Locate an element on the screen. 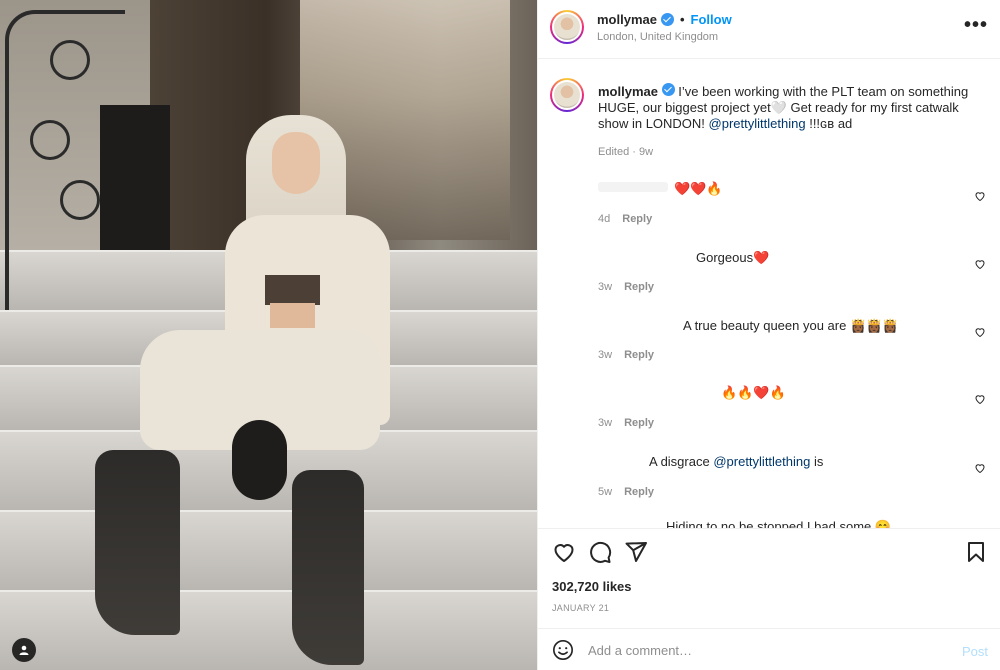  comment-text-part: A disgrace is located at coordinates (679, 461).